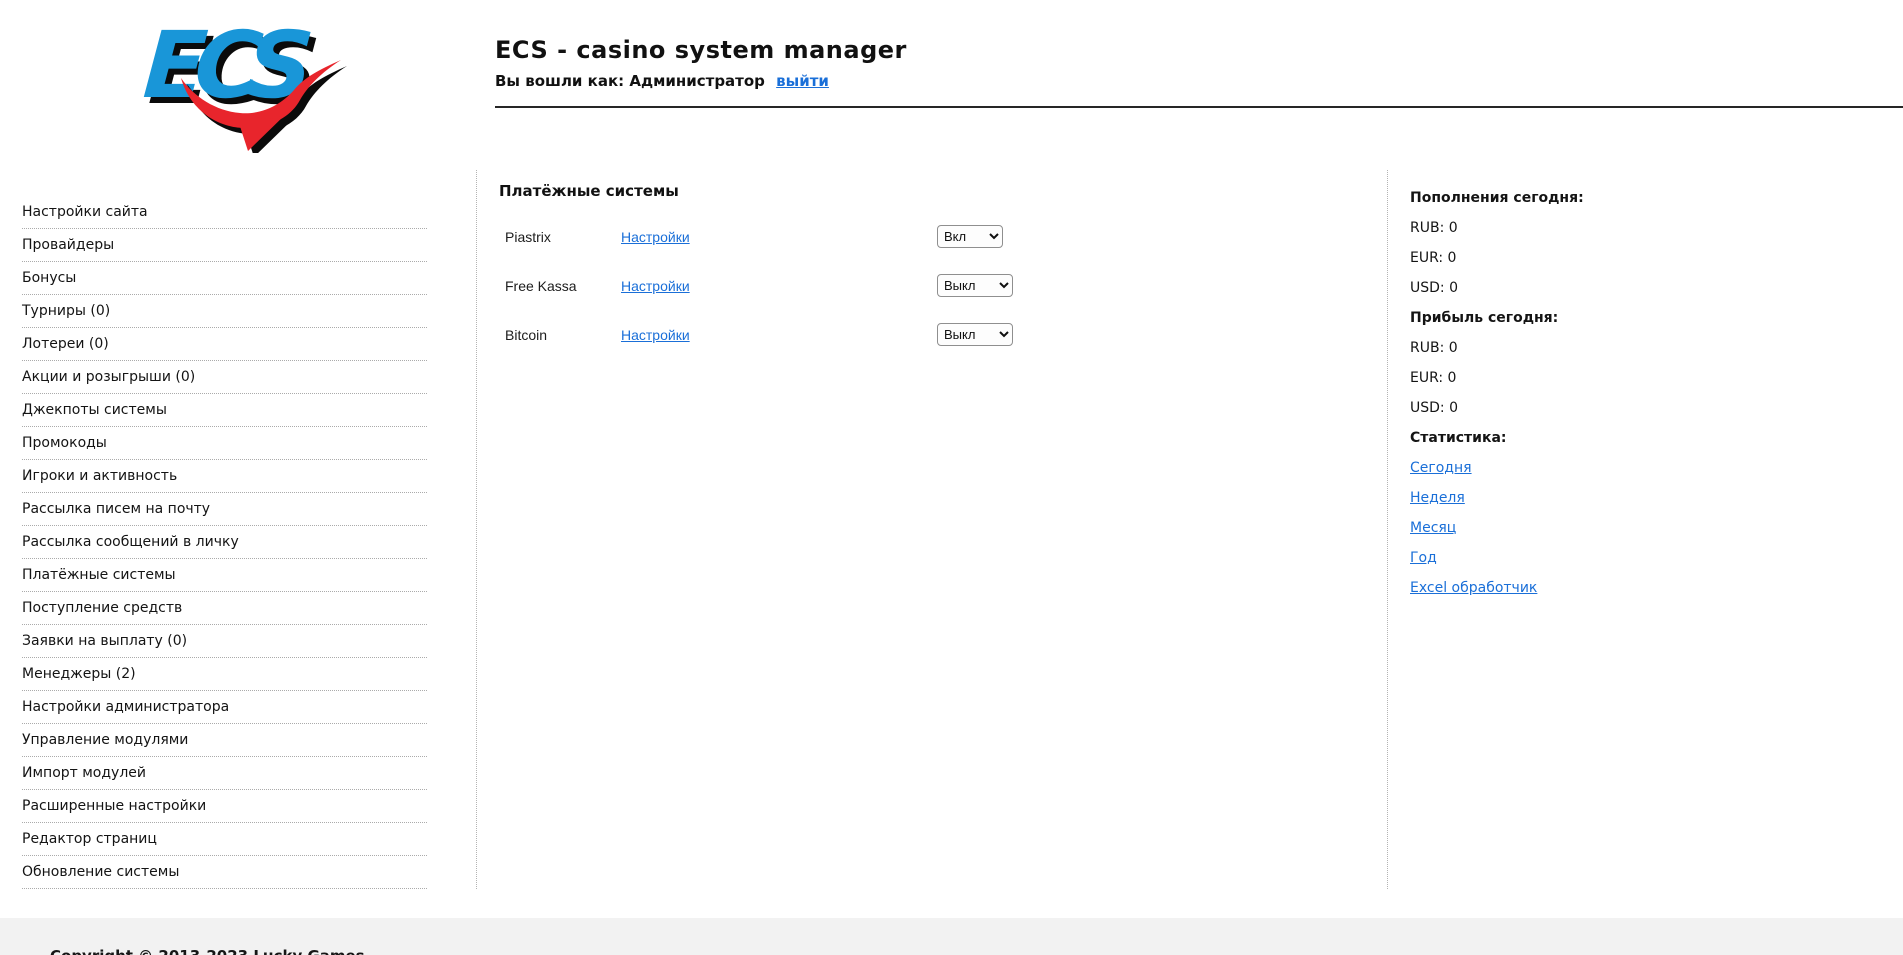 The width and height of the screenshot is (1903, 955). I want to click on ecs-logo: ECS, so click(248, 82).